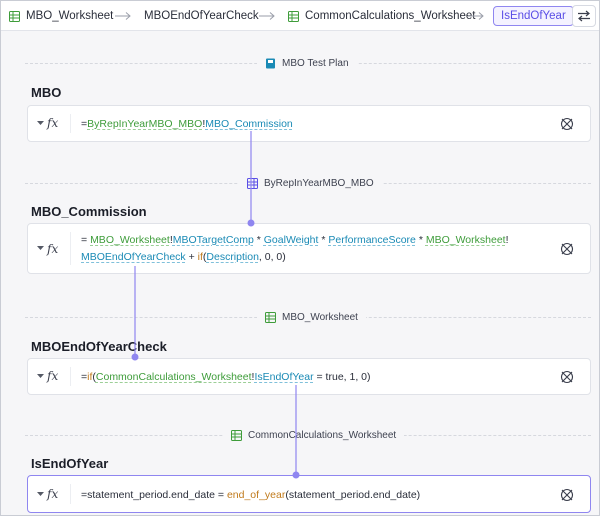  I want to click on formula-operator: !, so click(507, 240).